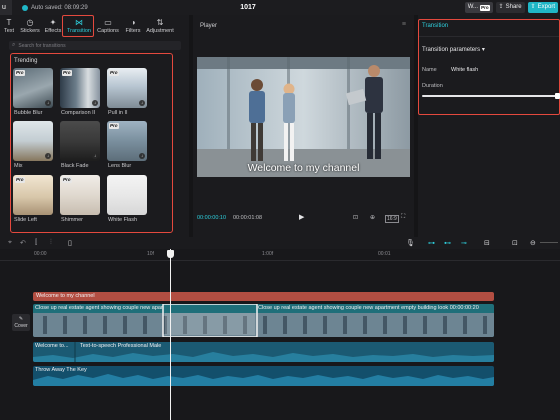 The image size is (560, 420). What do you see at coordinates (79, 26) in the screenshot?
I see `tab-transition: ⋈ Transition` at bounding box center [79, 26].